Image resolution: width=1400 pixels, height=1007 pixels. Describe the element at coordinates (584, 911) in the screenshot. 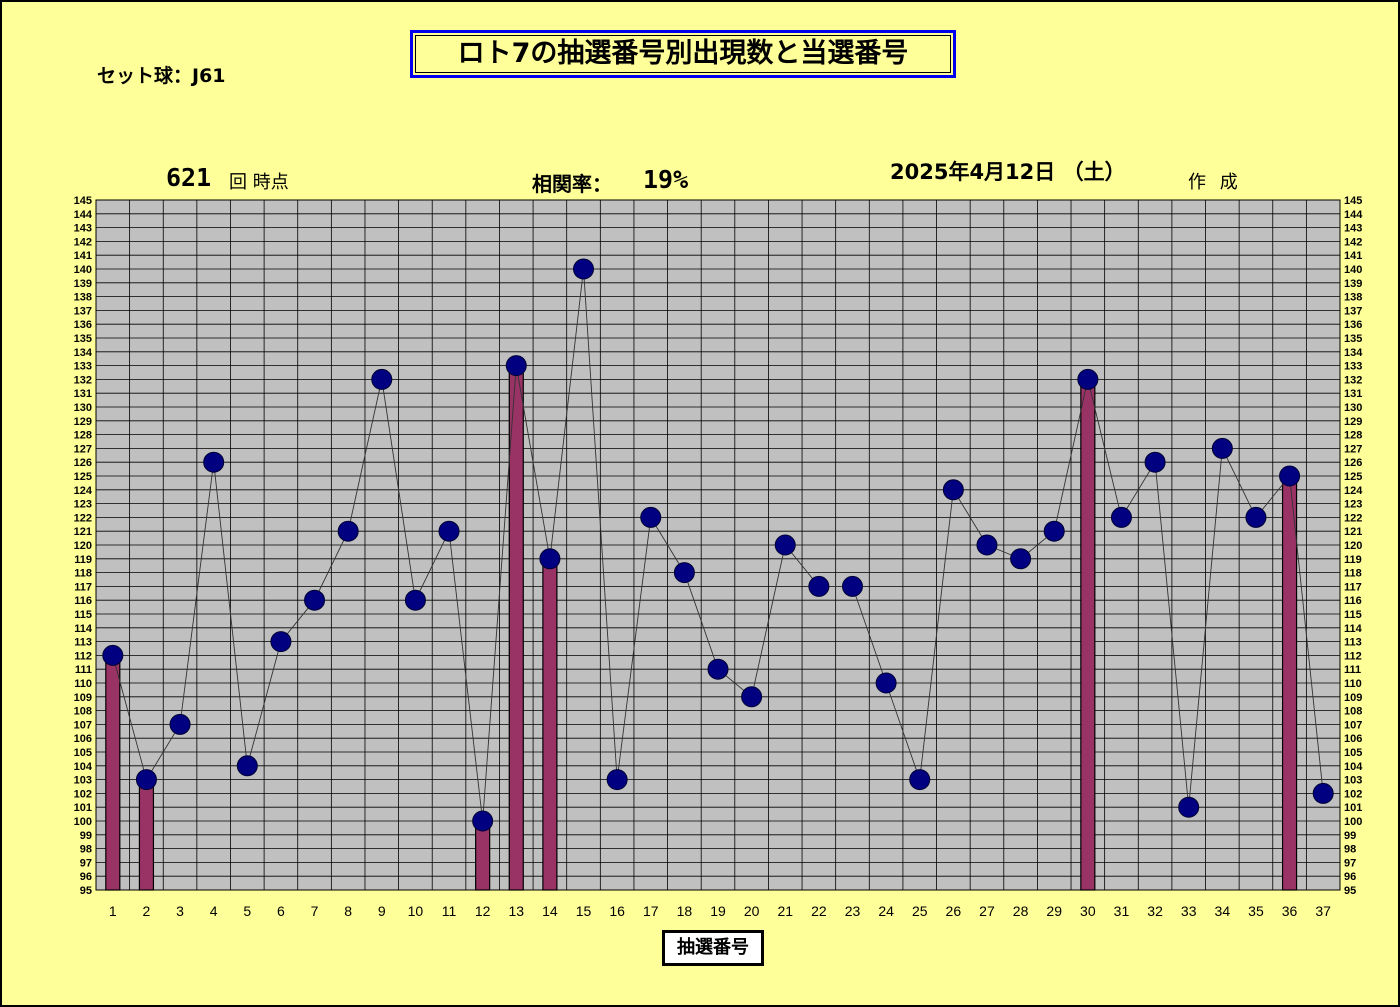

I see `x-tick-label: 15` at that location.